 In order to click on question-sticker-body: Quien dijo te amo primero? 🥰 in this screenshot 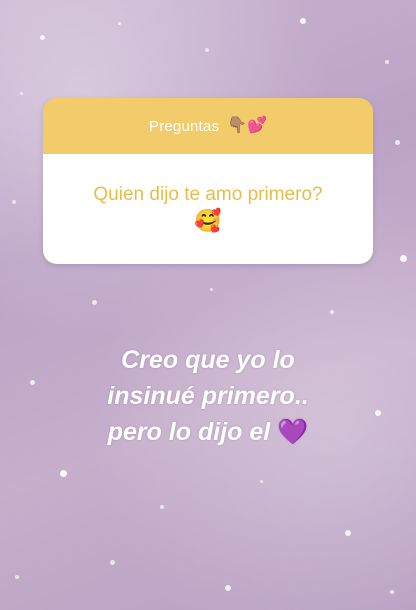, I will do `click(208, 209)`.